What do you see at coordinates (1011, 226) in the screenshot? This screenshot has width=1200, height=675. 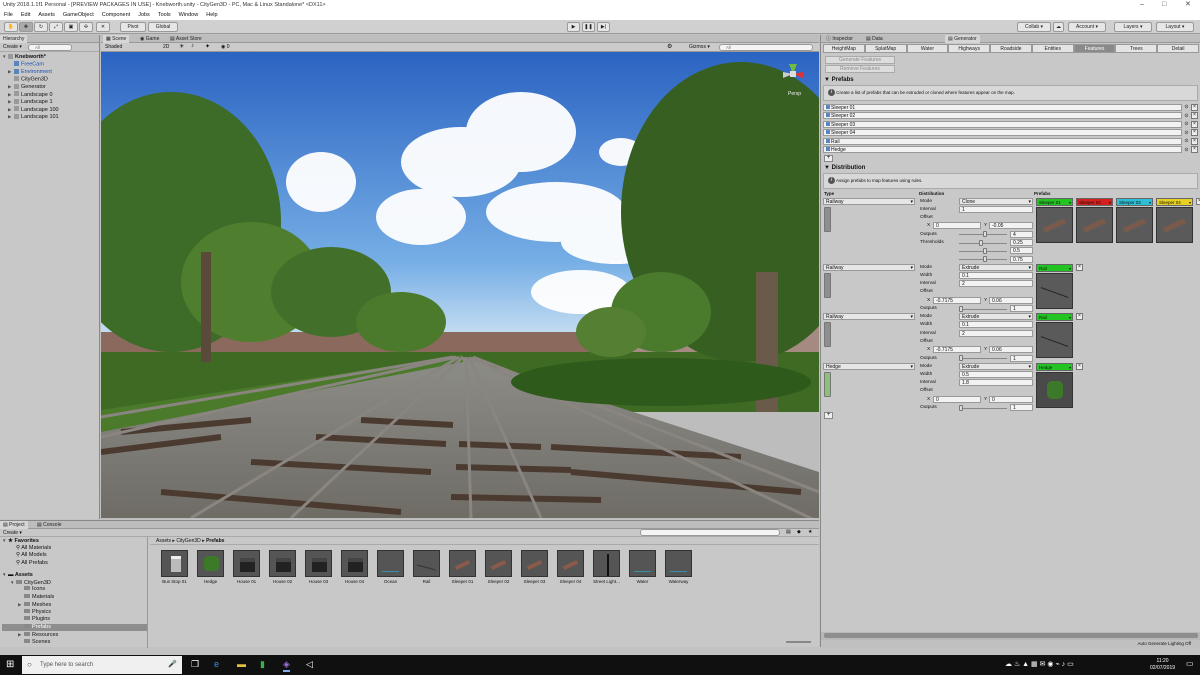 I see `offset-y-input: -0.05` at bounding box center [1011, 226].